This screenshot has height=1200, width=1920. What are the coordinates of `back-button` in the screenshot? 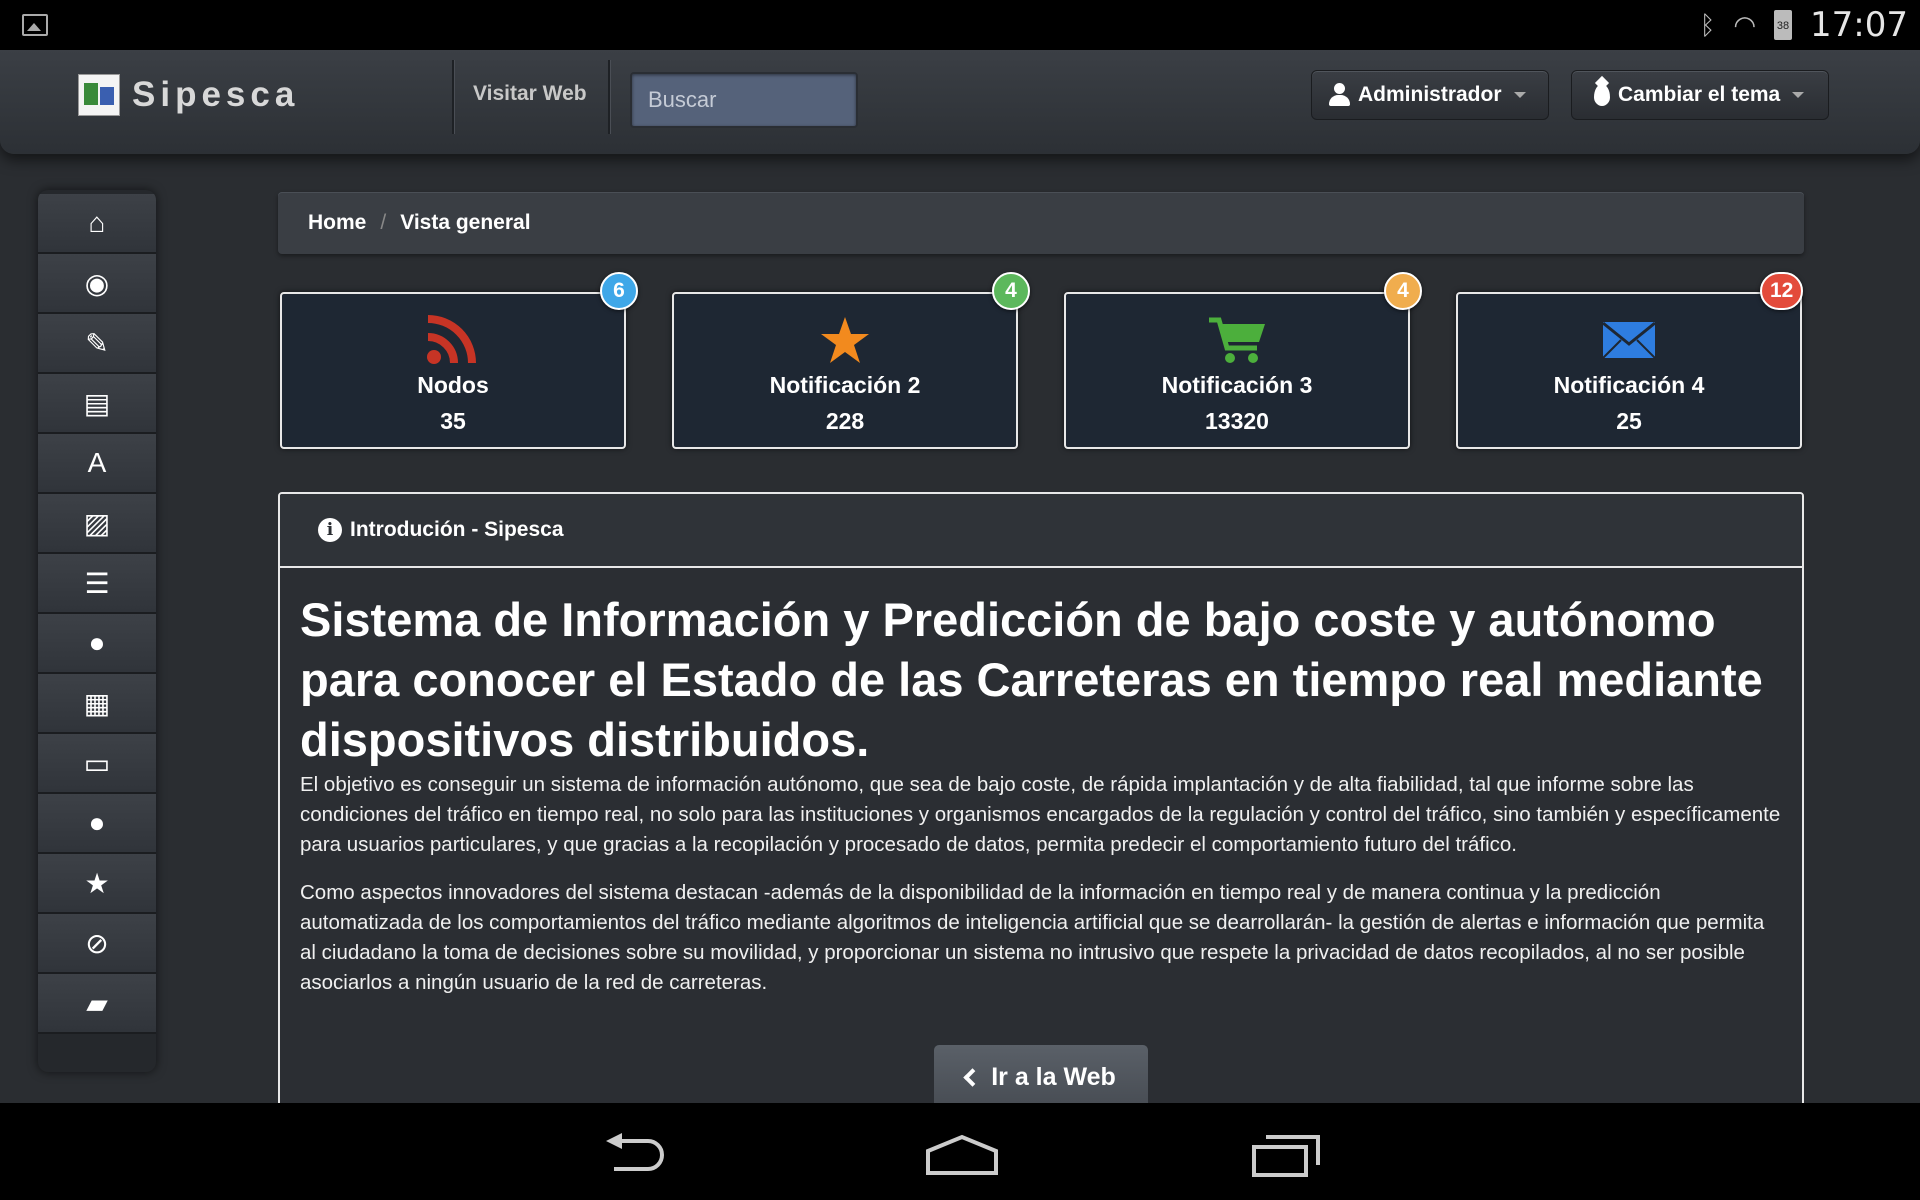 It's located at (636, 1152).